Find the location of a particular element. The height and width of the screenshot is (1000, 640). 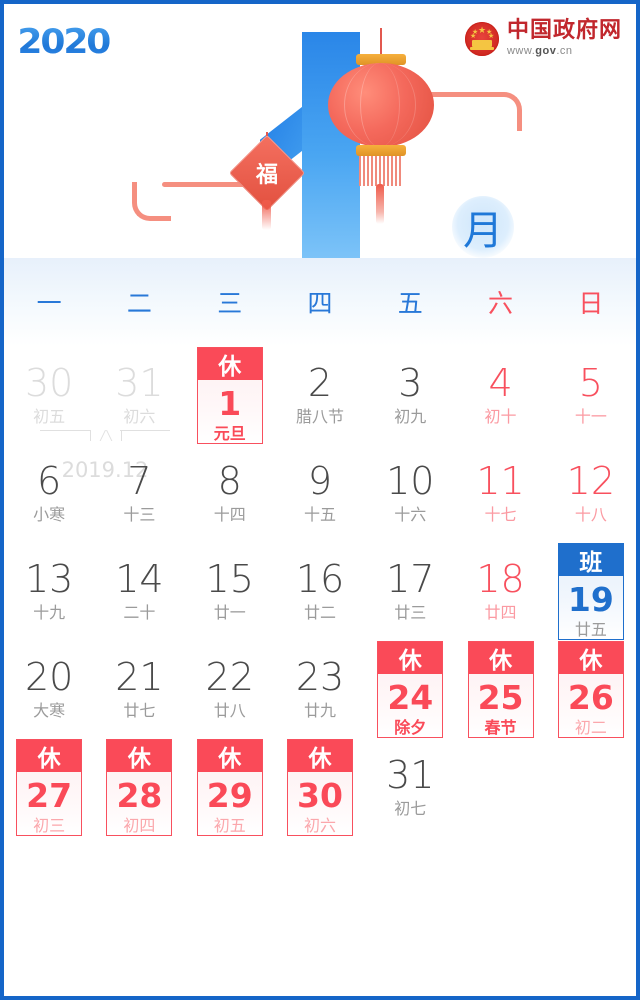

day-cell: 8 十四 is located at coordinates (230, 493).